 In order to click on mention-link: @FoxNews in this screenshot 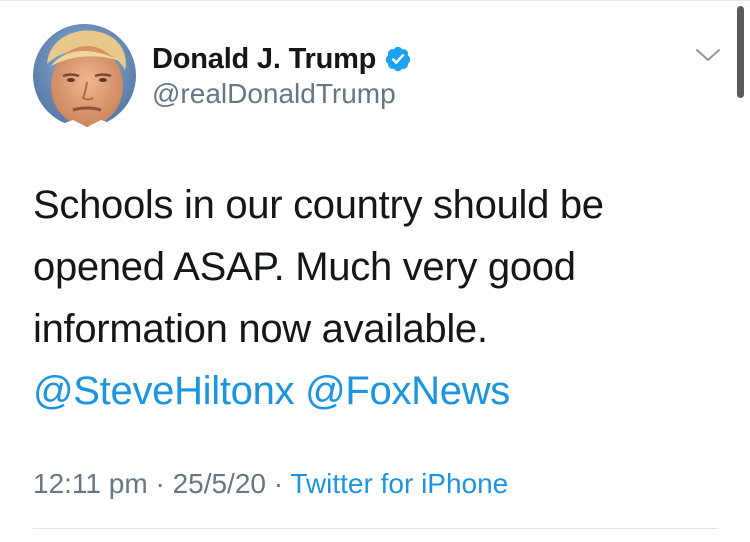, I will do `click(407, 391)`.